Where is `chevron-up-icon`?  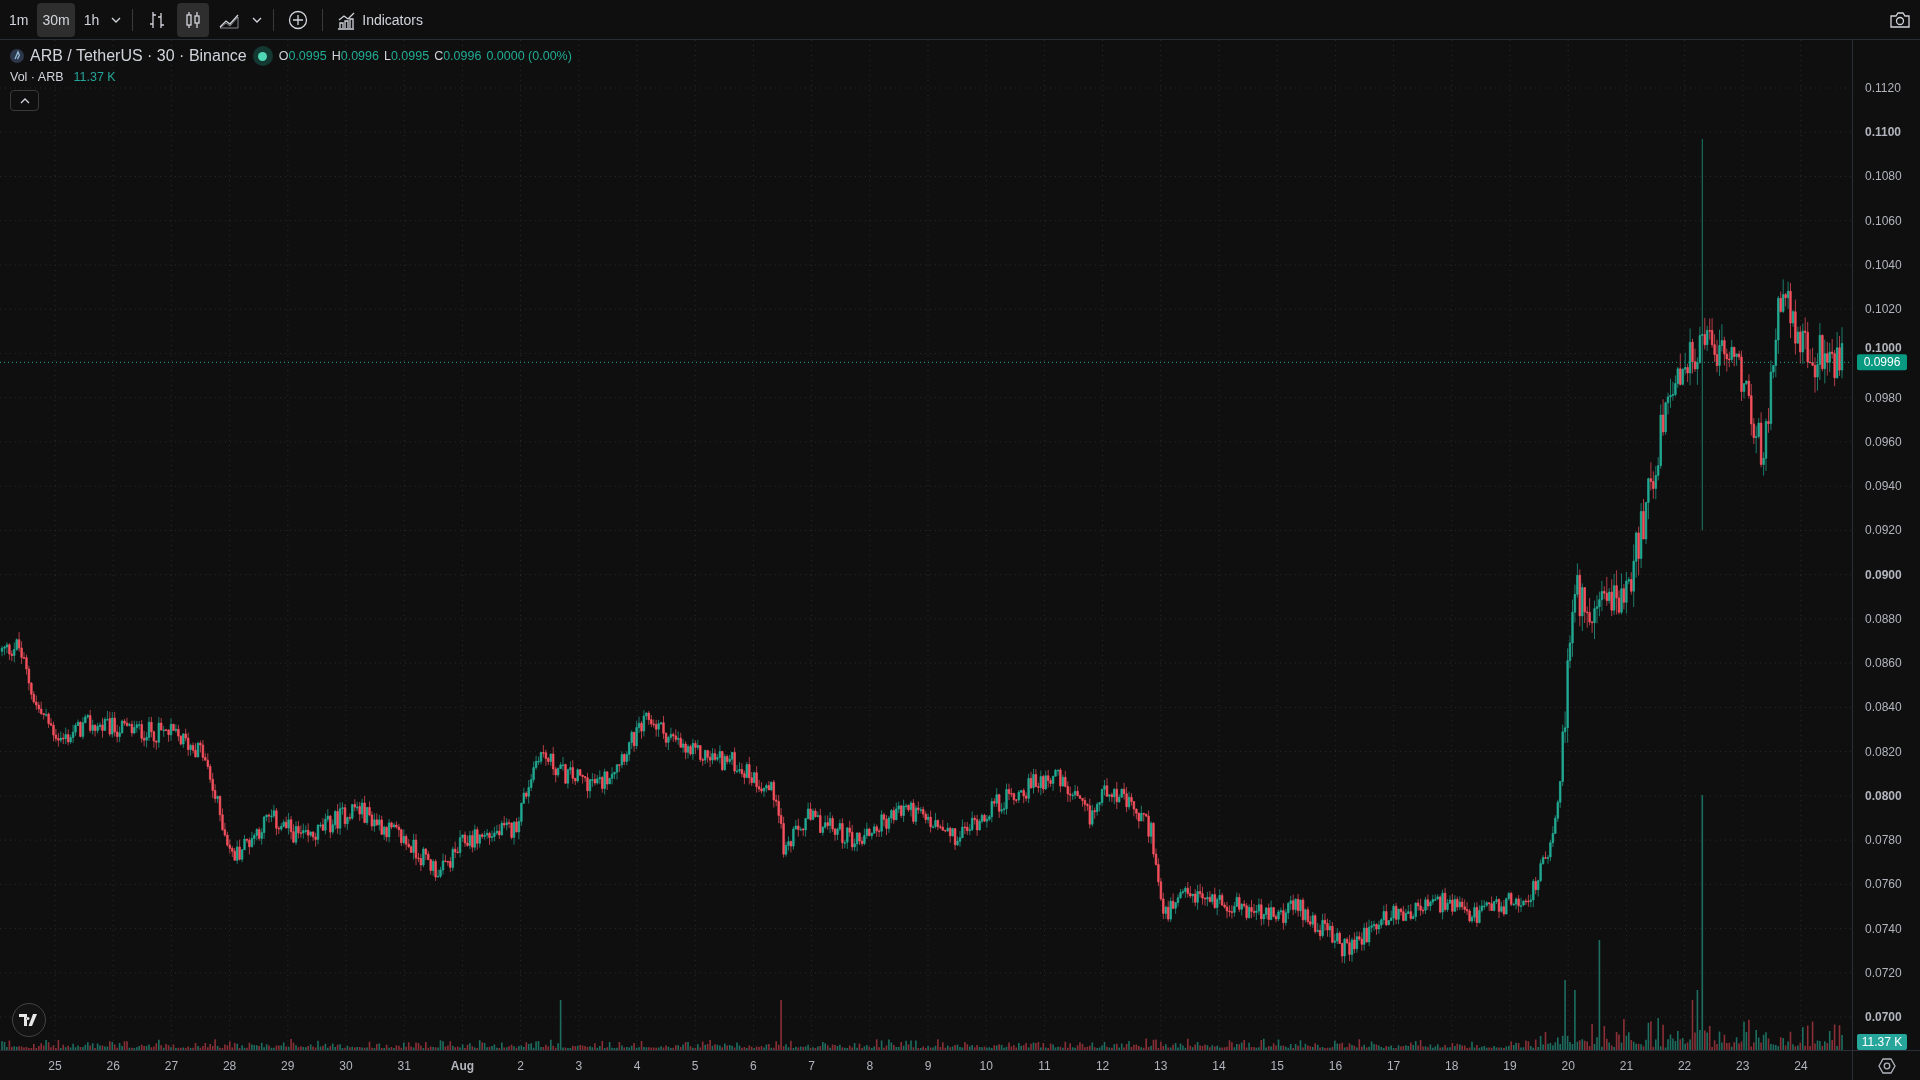
chevron-up-icon is located at coordinates (24, 100).